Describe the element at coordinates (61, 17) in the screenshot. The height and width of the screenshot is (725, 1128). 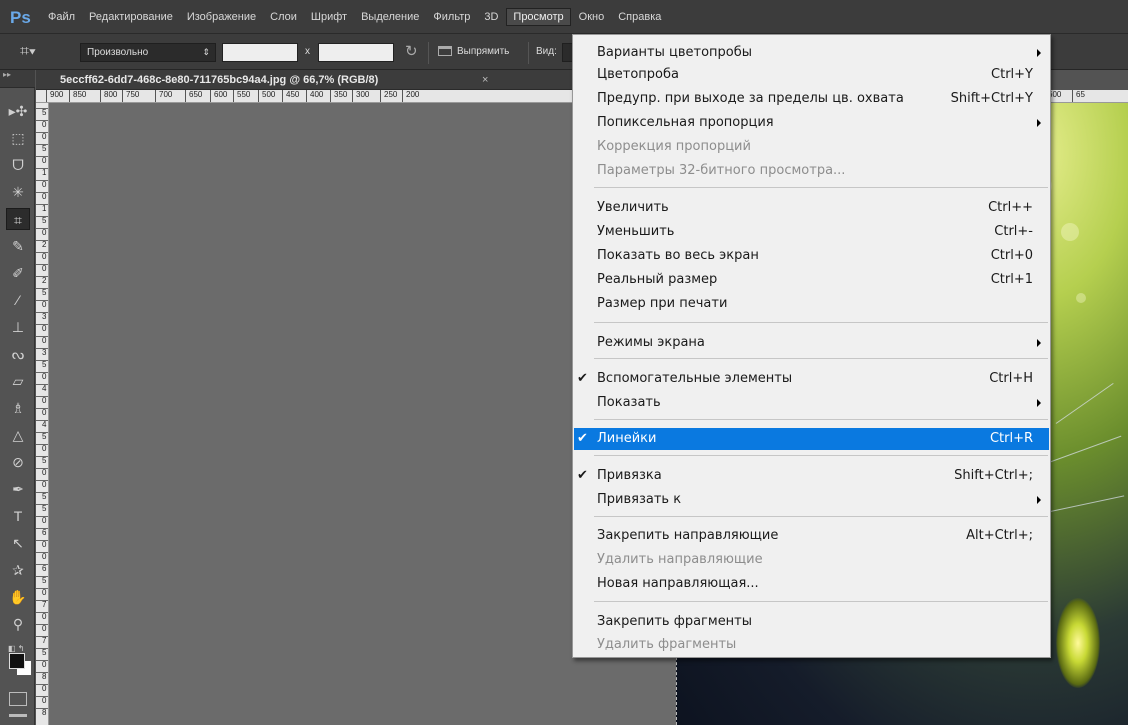
I see `menu-file: Файл` at that location.